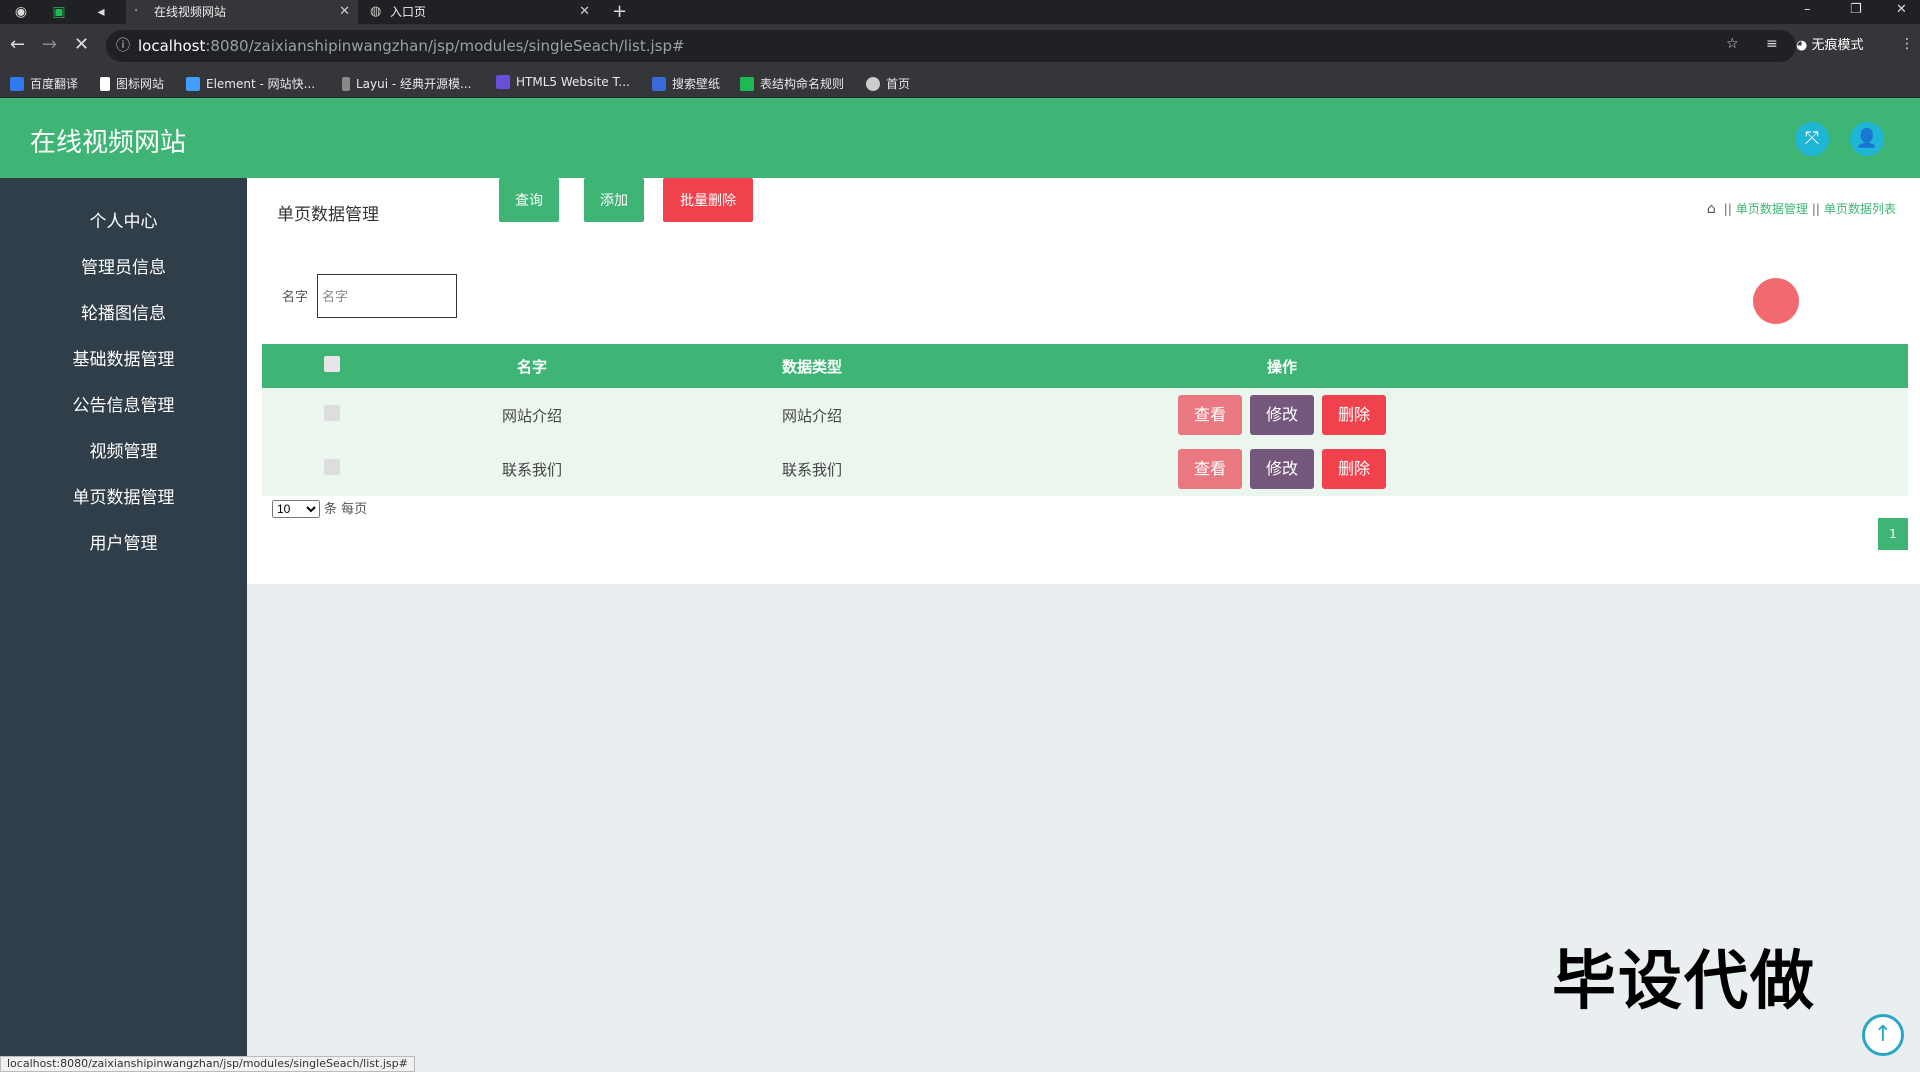  I want to click on new-tab-button: +, so click(619, 12).